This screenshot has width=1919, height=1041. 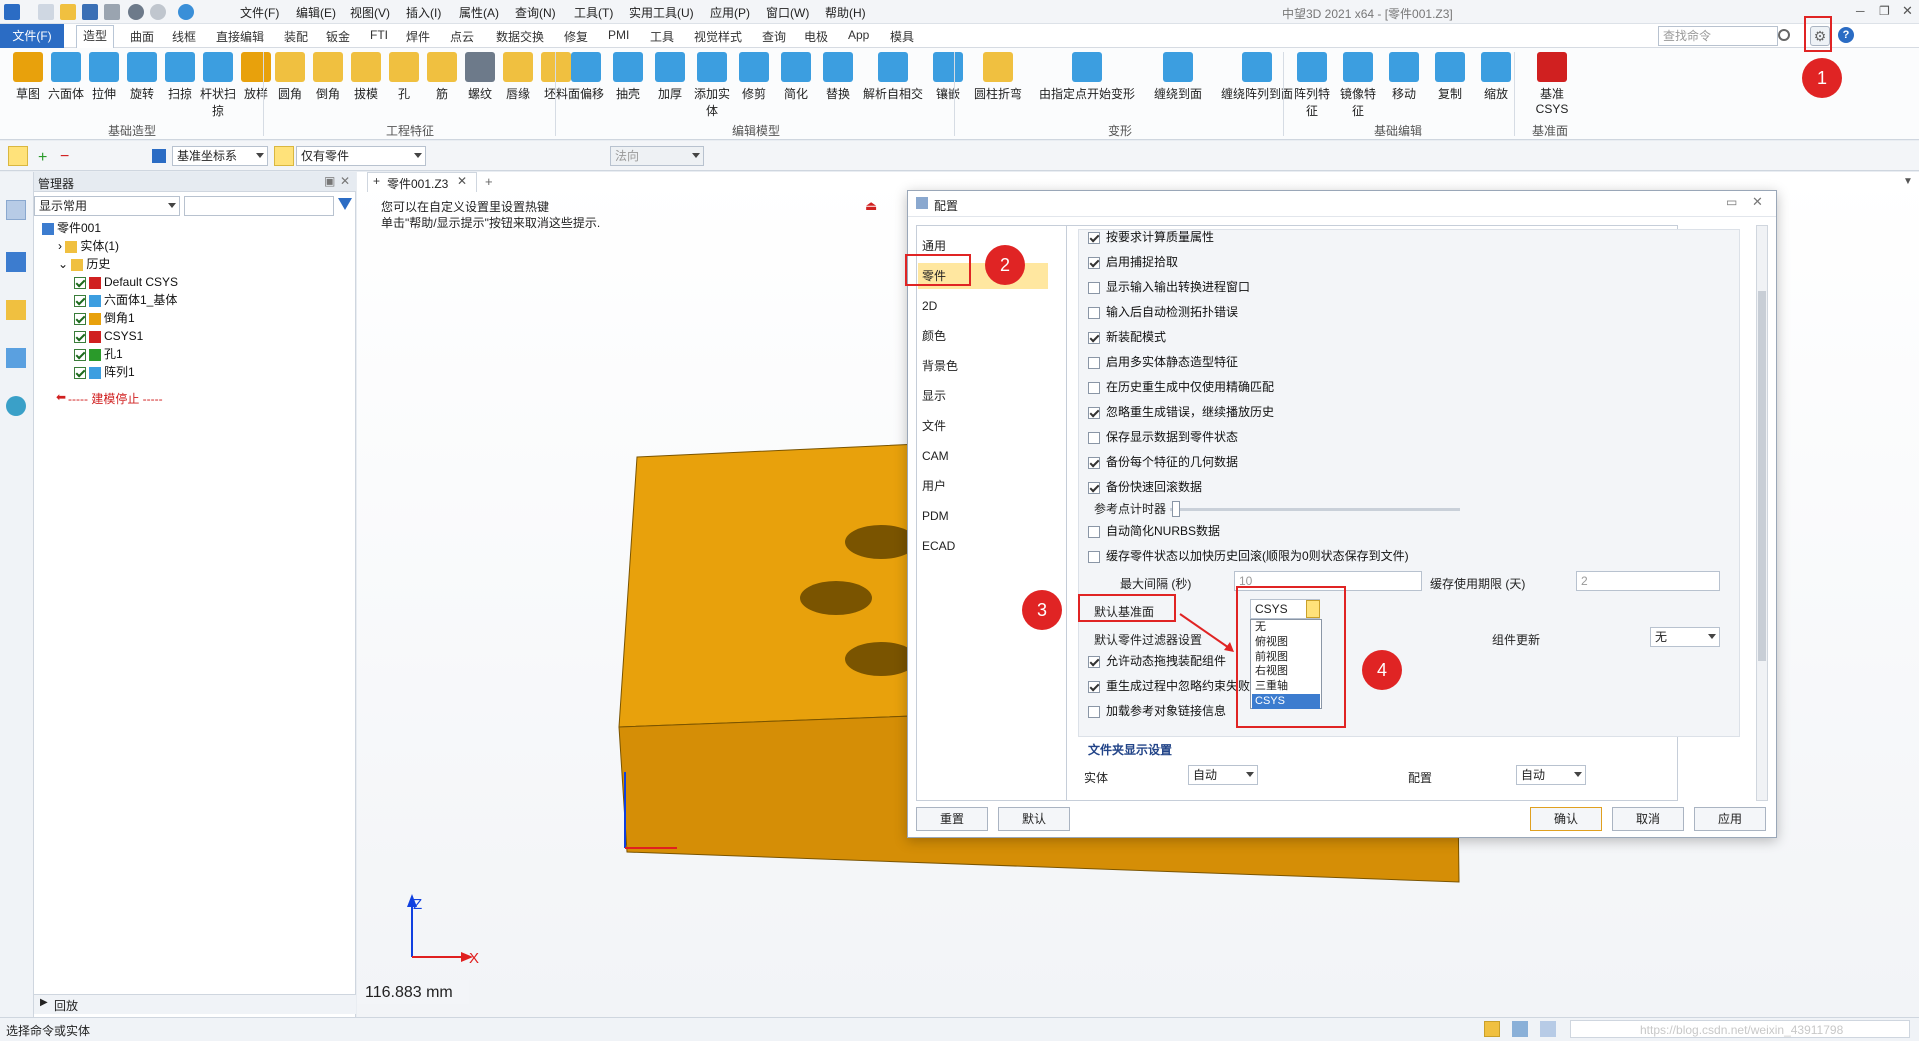 I want to click on filter-icon, so click(x=159, y=156).